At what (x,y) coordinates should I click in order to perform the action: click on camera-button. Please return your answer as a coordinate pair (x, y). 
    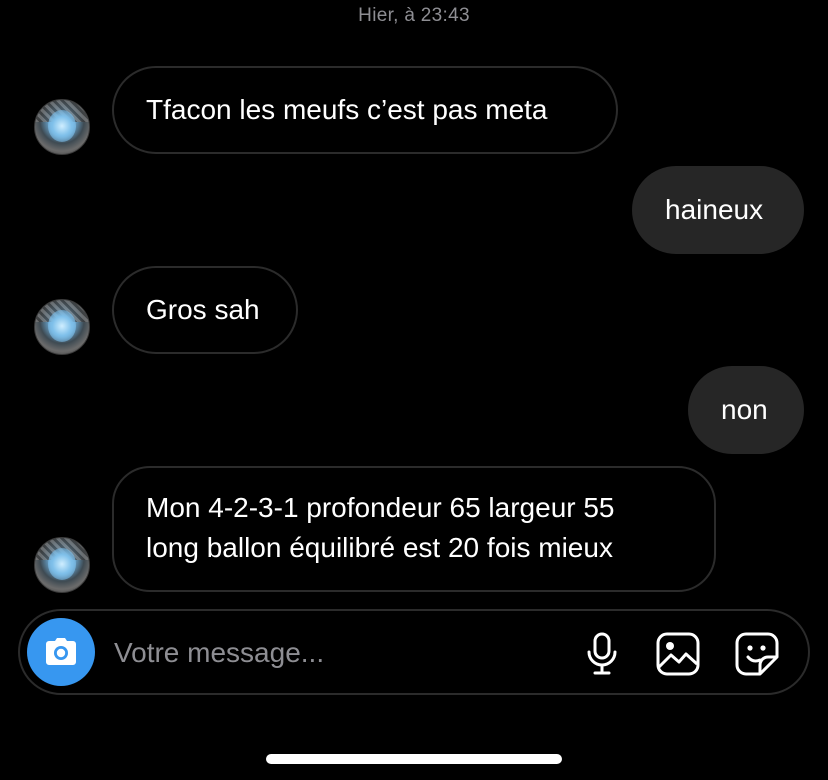
    Looking at the image, I should click on (61, 652).